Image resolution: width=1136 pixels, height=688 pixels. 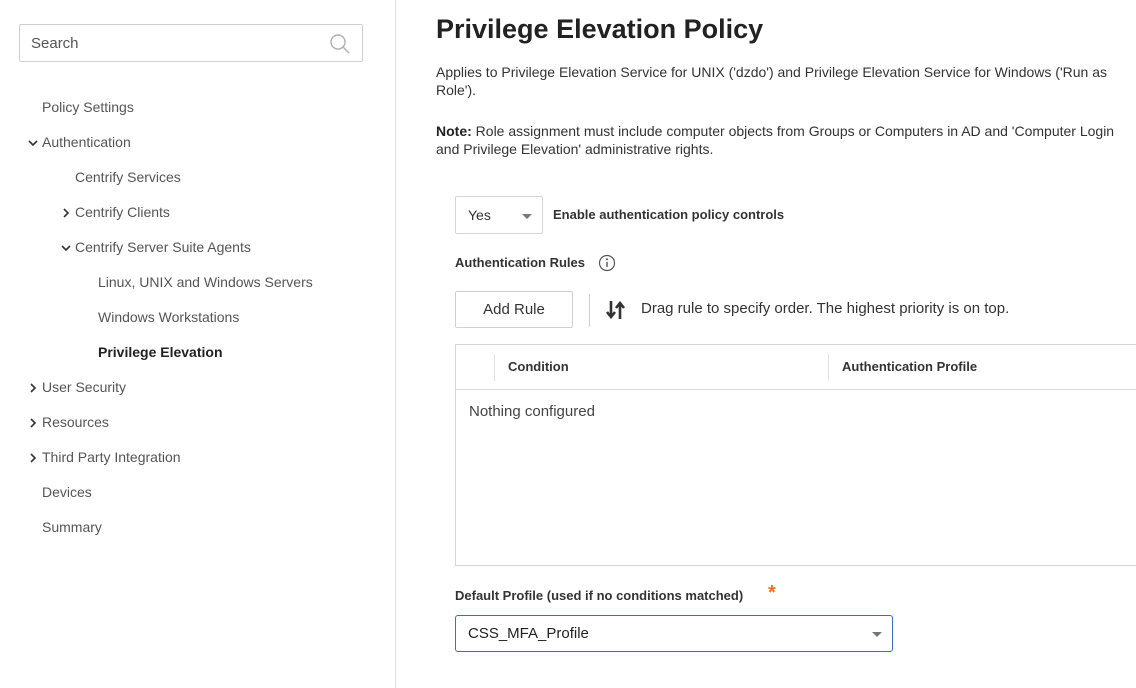 I want to click on nav-item-resources: Resources, so click(x=198, y=422).